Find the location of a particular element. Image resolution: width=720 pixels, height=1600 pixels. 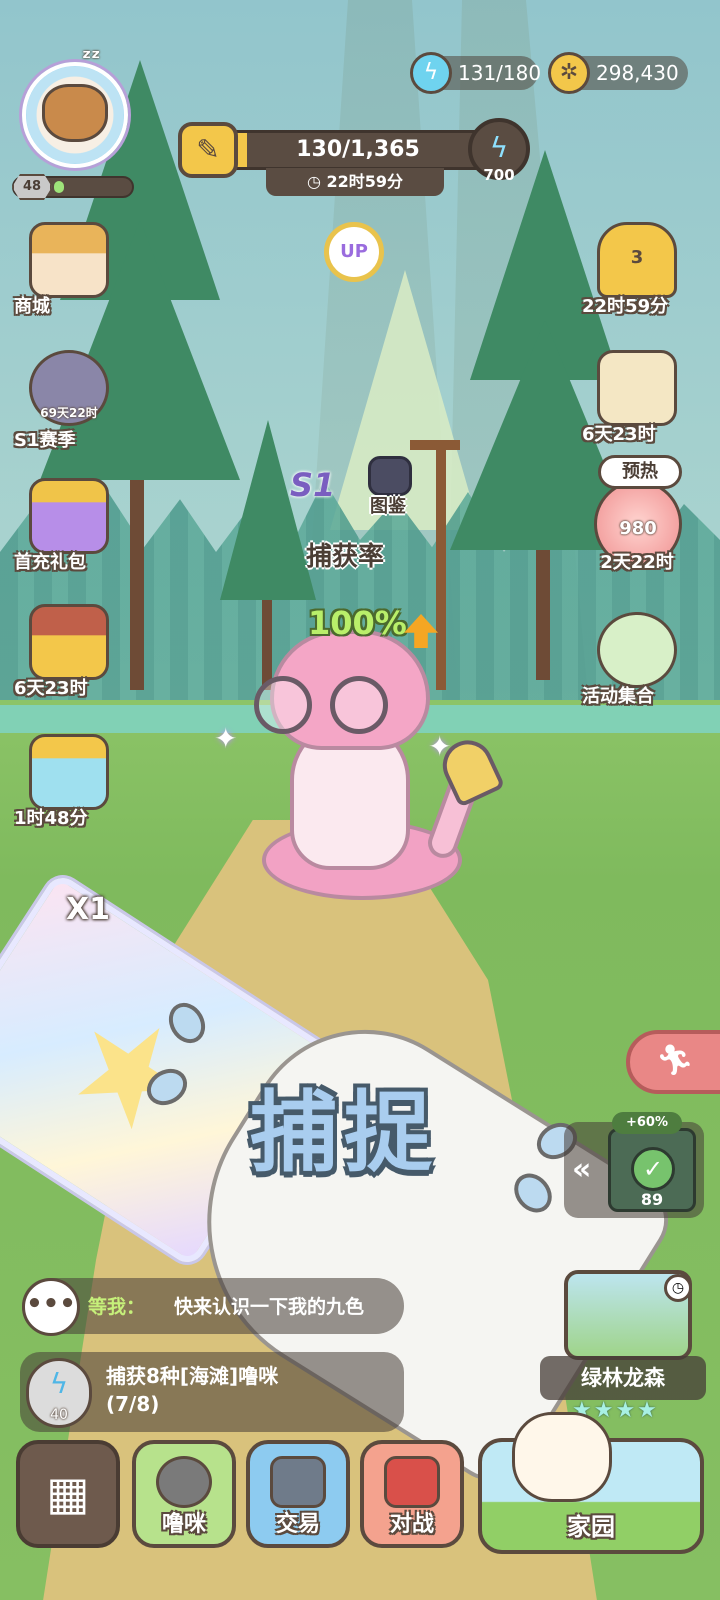

trophy-icon: 3 is located at coordinates (637, 260).